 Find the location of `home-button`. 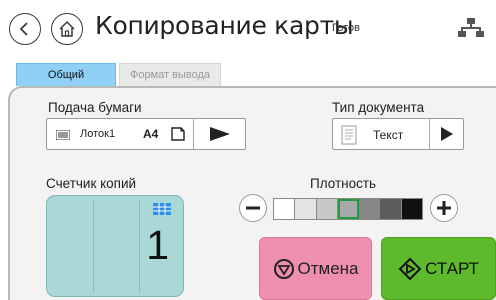

home-button is located at coordinates (67, 29).